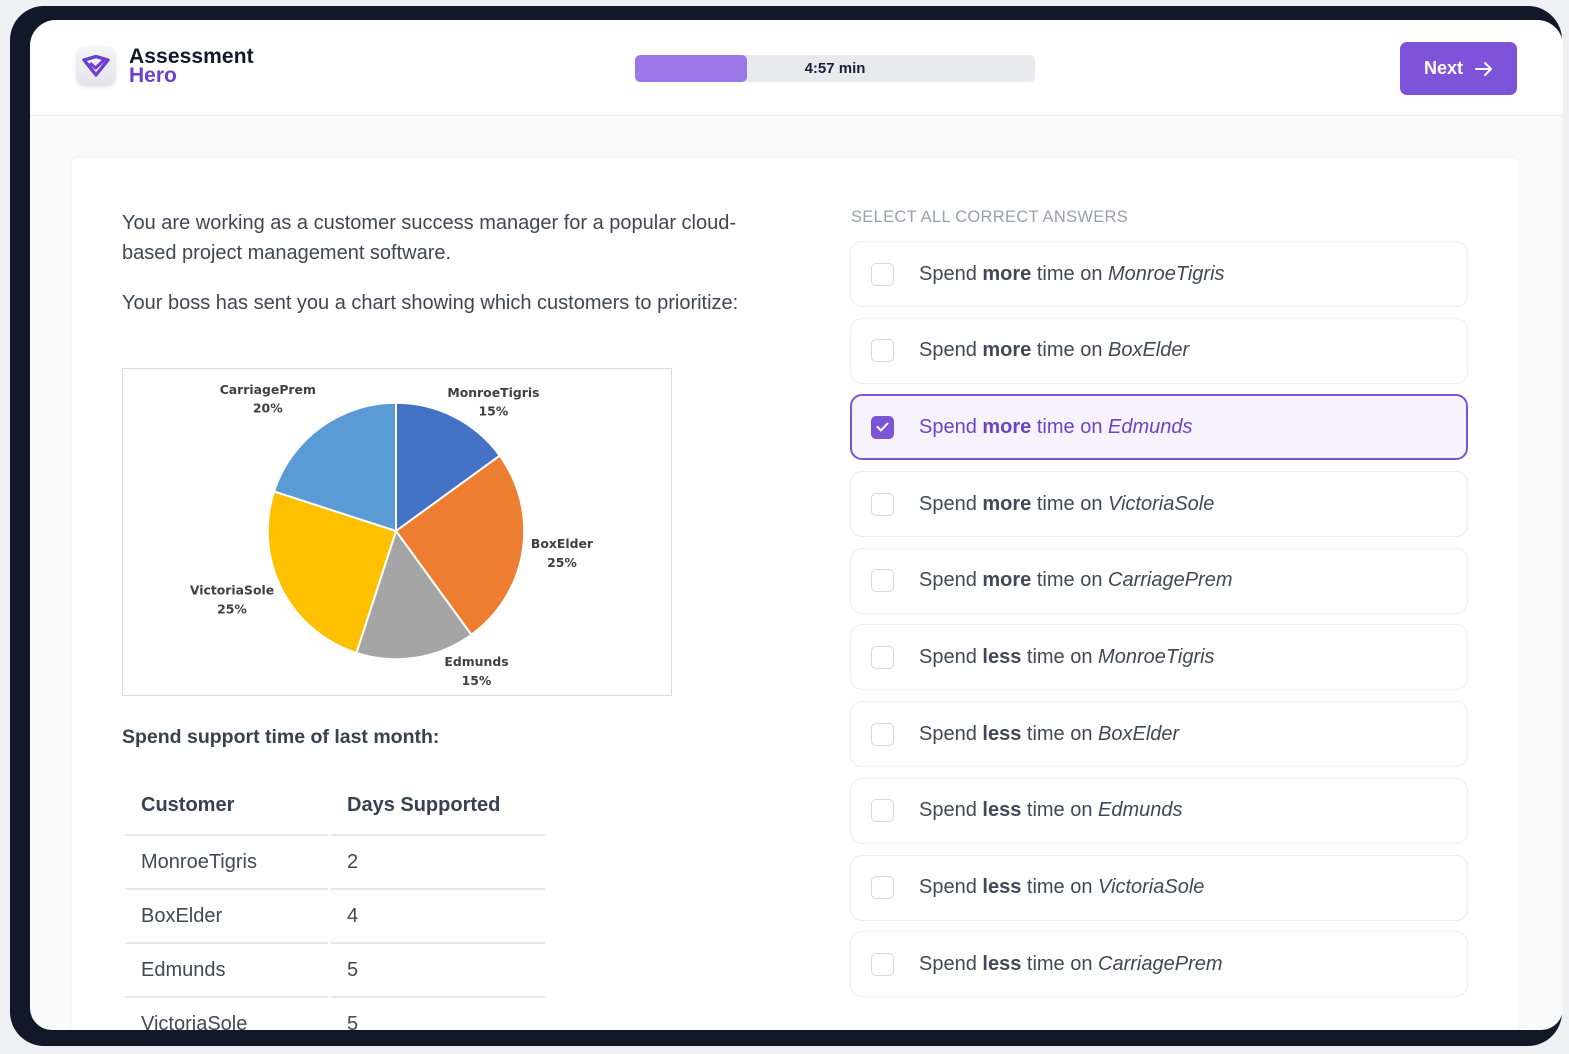 The height and width of the screenshot is (1054, 1569). I want to click on cell-days: 4, so click(438, 917).